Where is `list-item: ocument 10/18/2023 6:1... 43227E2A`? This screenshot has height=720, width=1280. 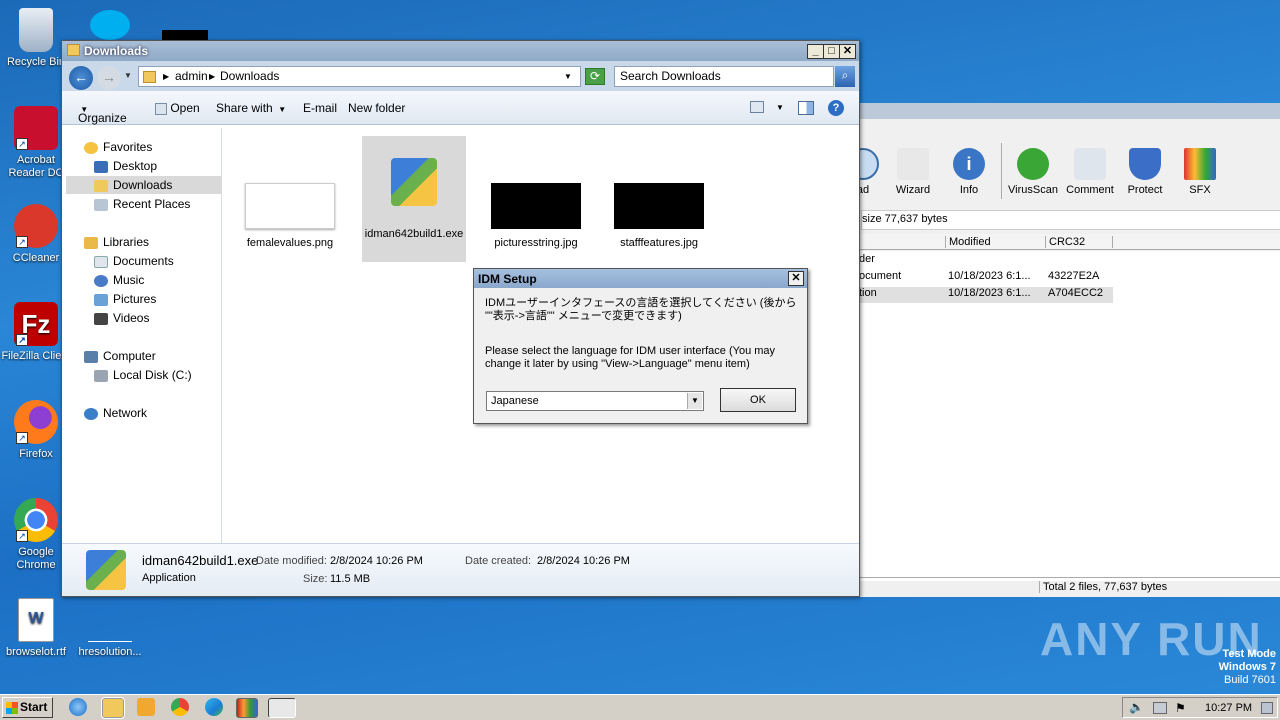
list-item: ocument 10/18/2023 6:1... 43227E2A is located at coordinates (986, 278).